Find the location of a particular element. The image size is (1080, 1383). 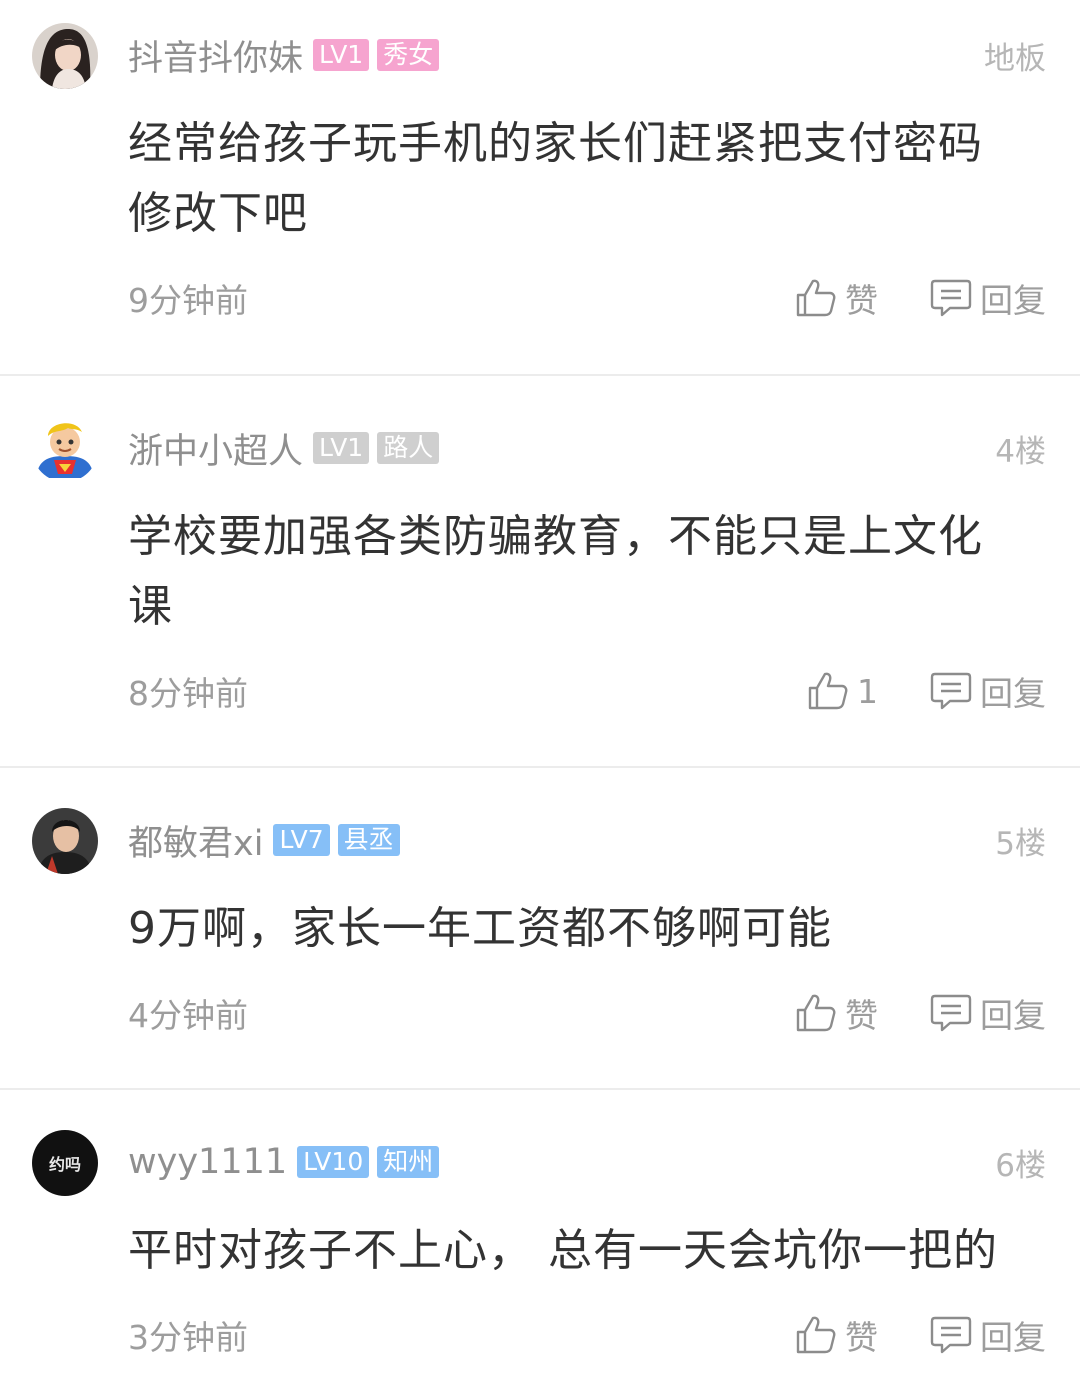

timestamp: 4分钟前 is located at coordinates (188, 1015).